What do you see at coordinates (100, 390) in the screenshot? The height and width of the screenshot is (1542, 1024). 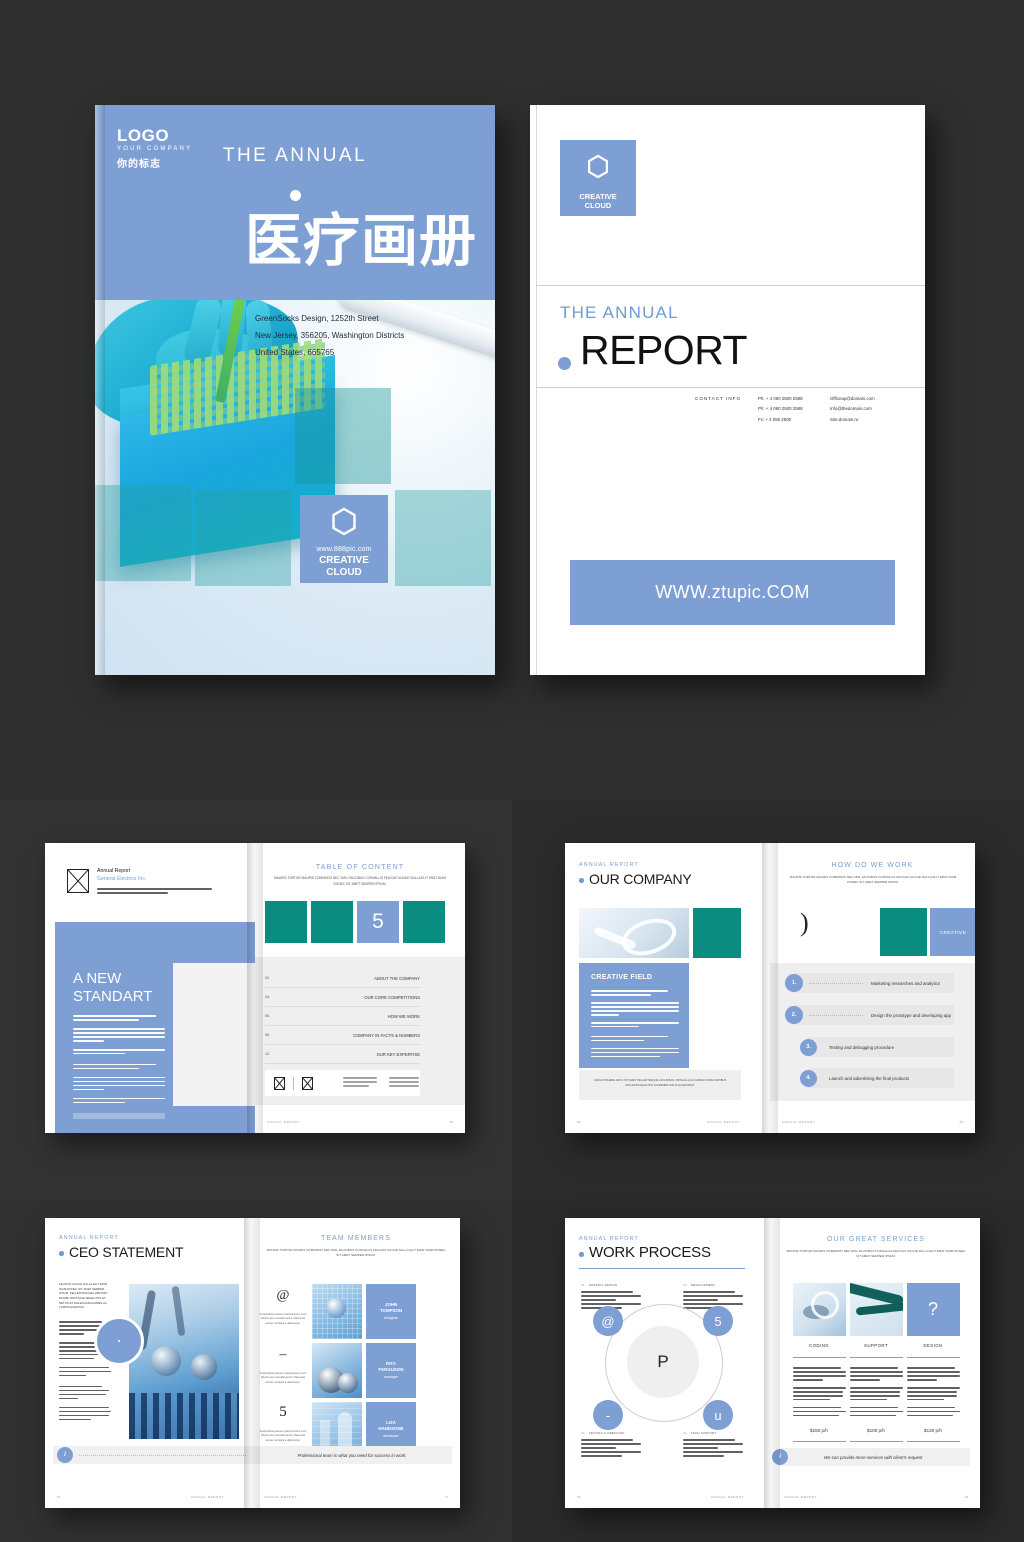 I see `cover-spine` at bounding box center [100, 390].